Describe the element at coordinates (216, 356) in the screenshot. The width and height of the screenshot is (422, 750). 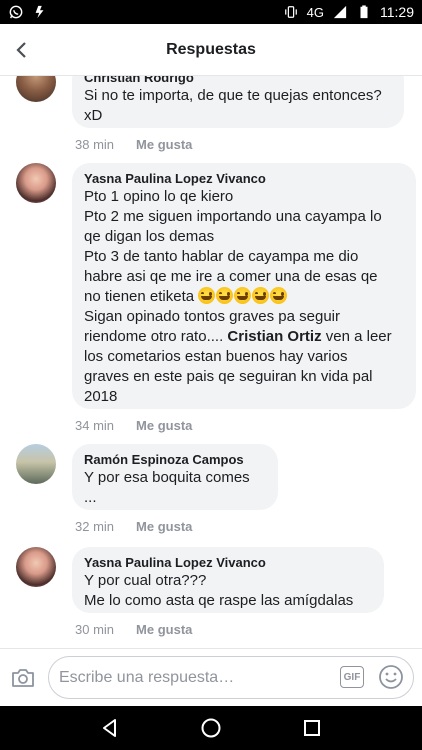
I see `comment-line: los cometarios estan buenos hay varios` at that location.